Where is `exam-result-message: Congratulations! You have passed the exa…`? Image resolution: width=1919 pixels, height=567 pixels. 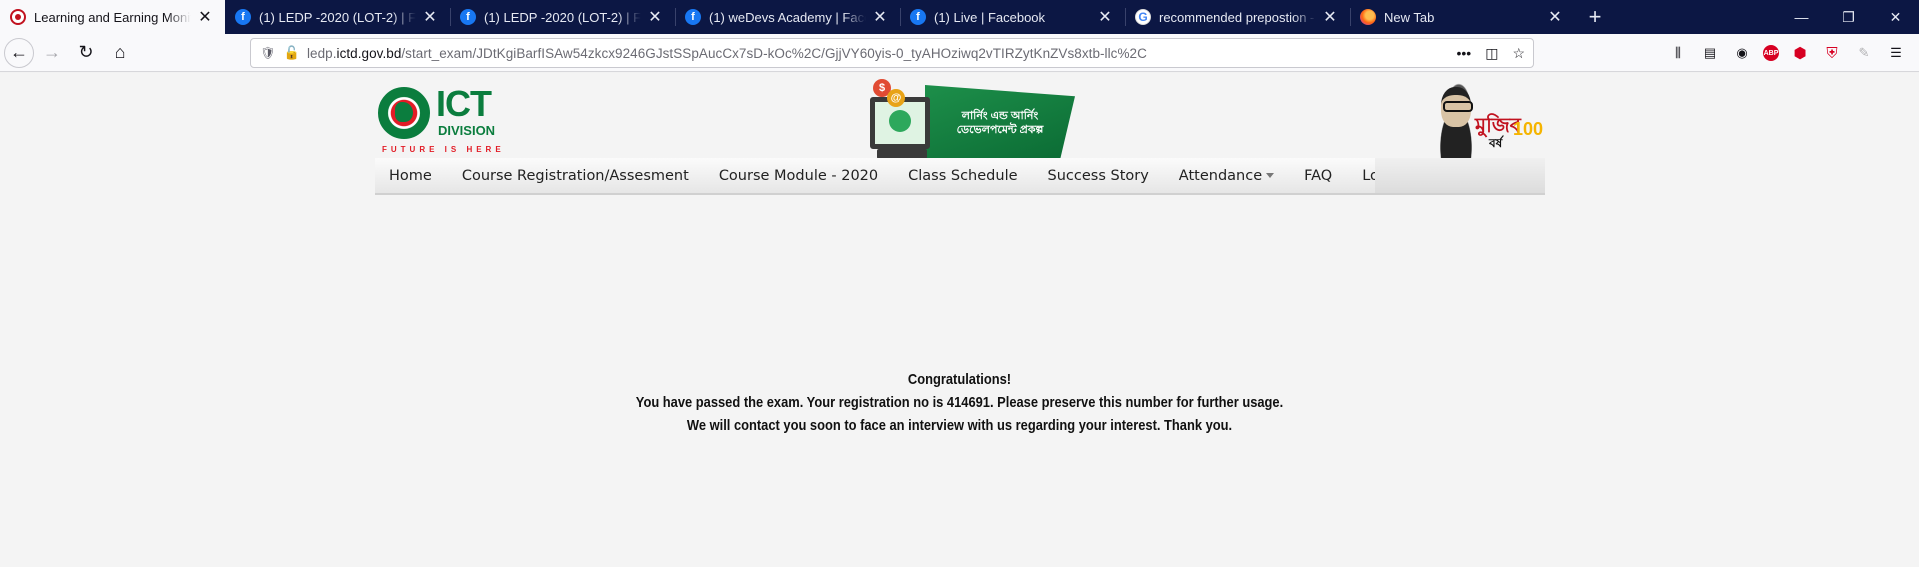
exam-result-message: Congratulations! You have passed the exa… is located at coordinates (959, 402).